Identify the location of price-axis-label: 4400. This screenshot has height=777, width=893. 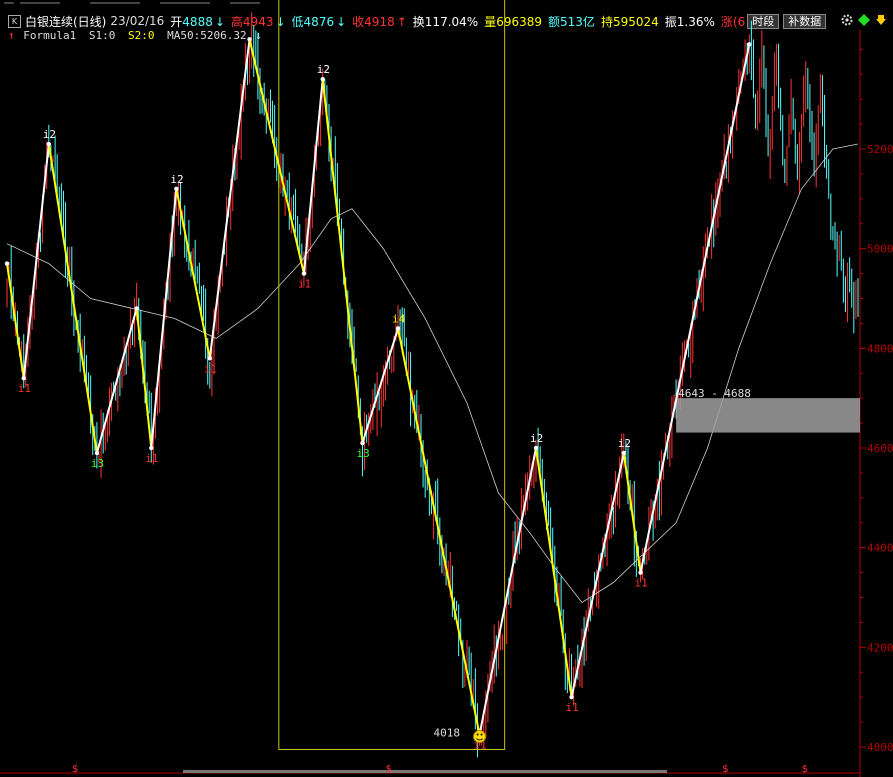
(880, 548).